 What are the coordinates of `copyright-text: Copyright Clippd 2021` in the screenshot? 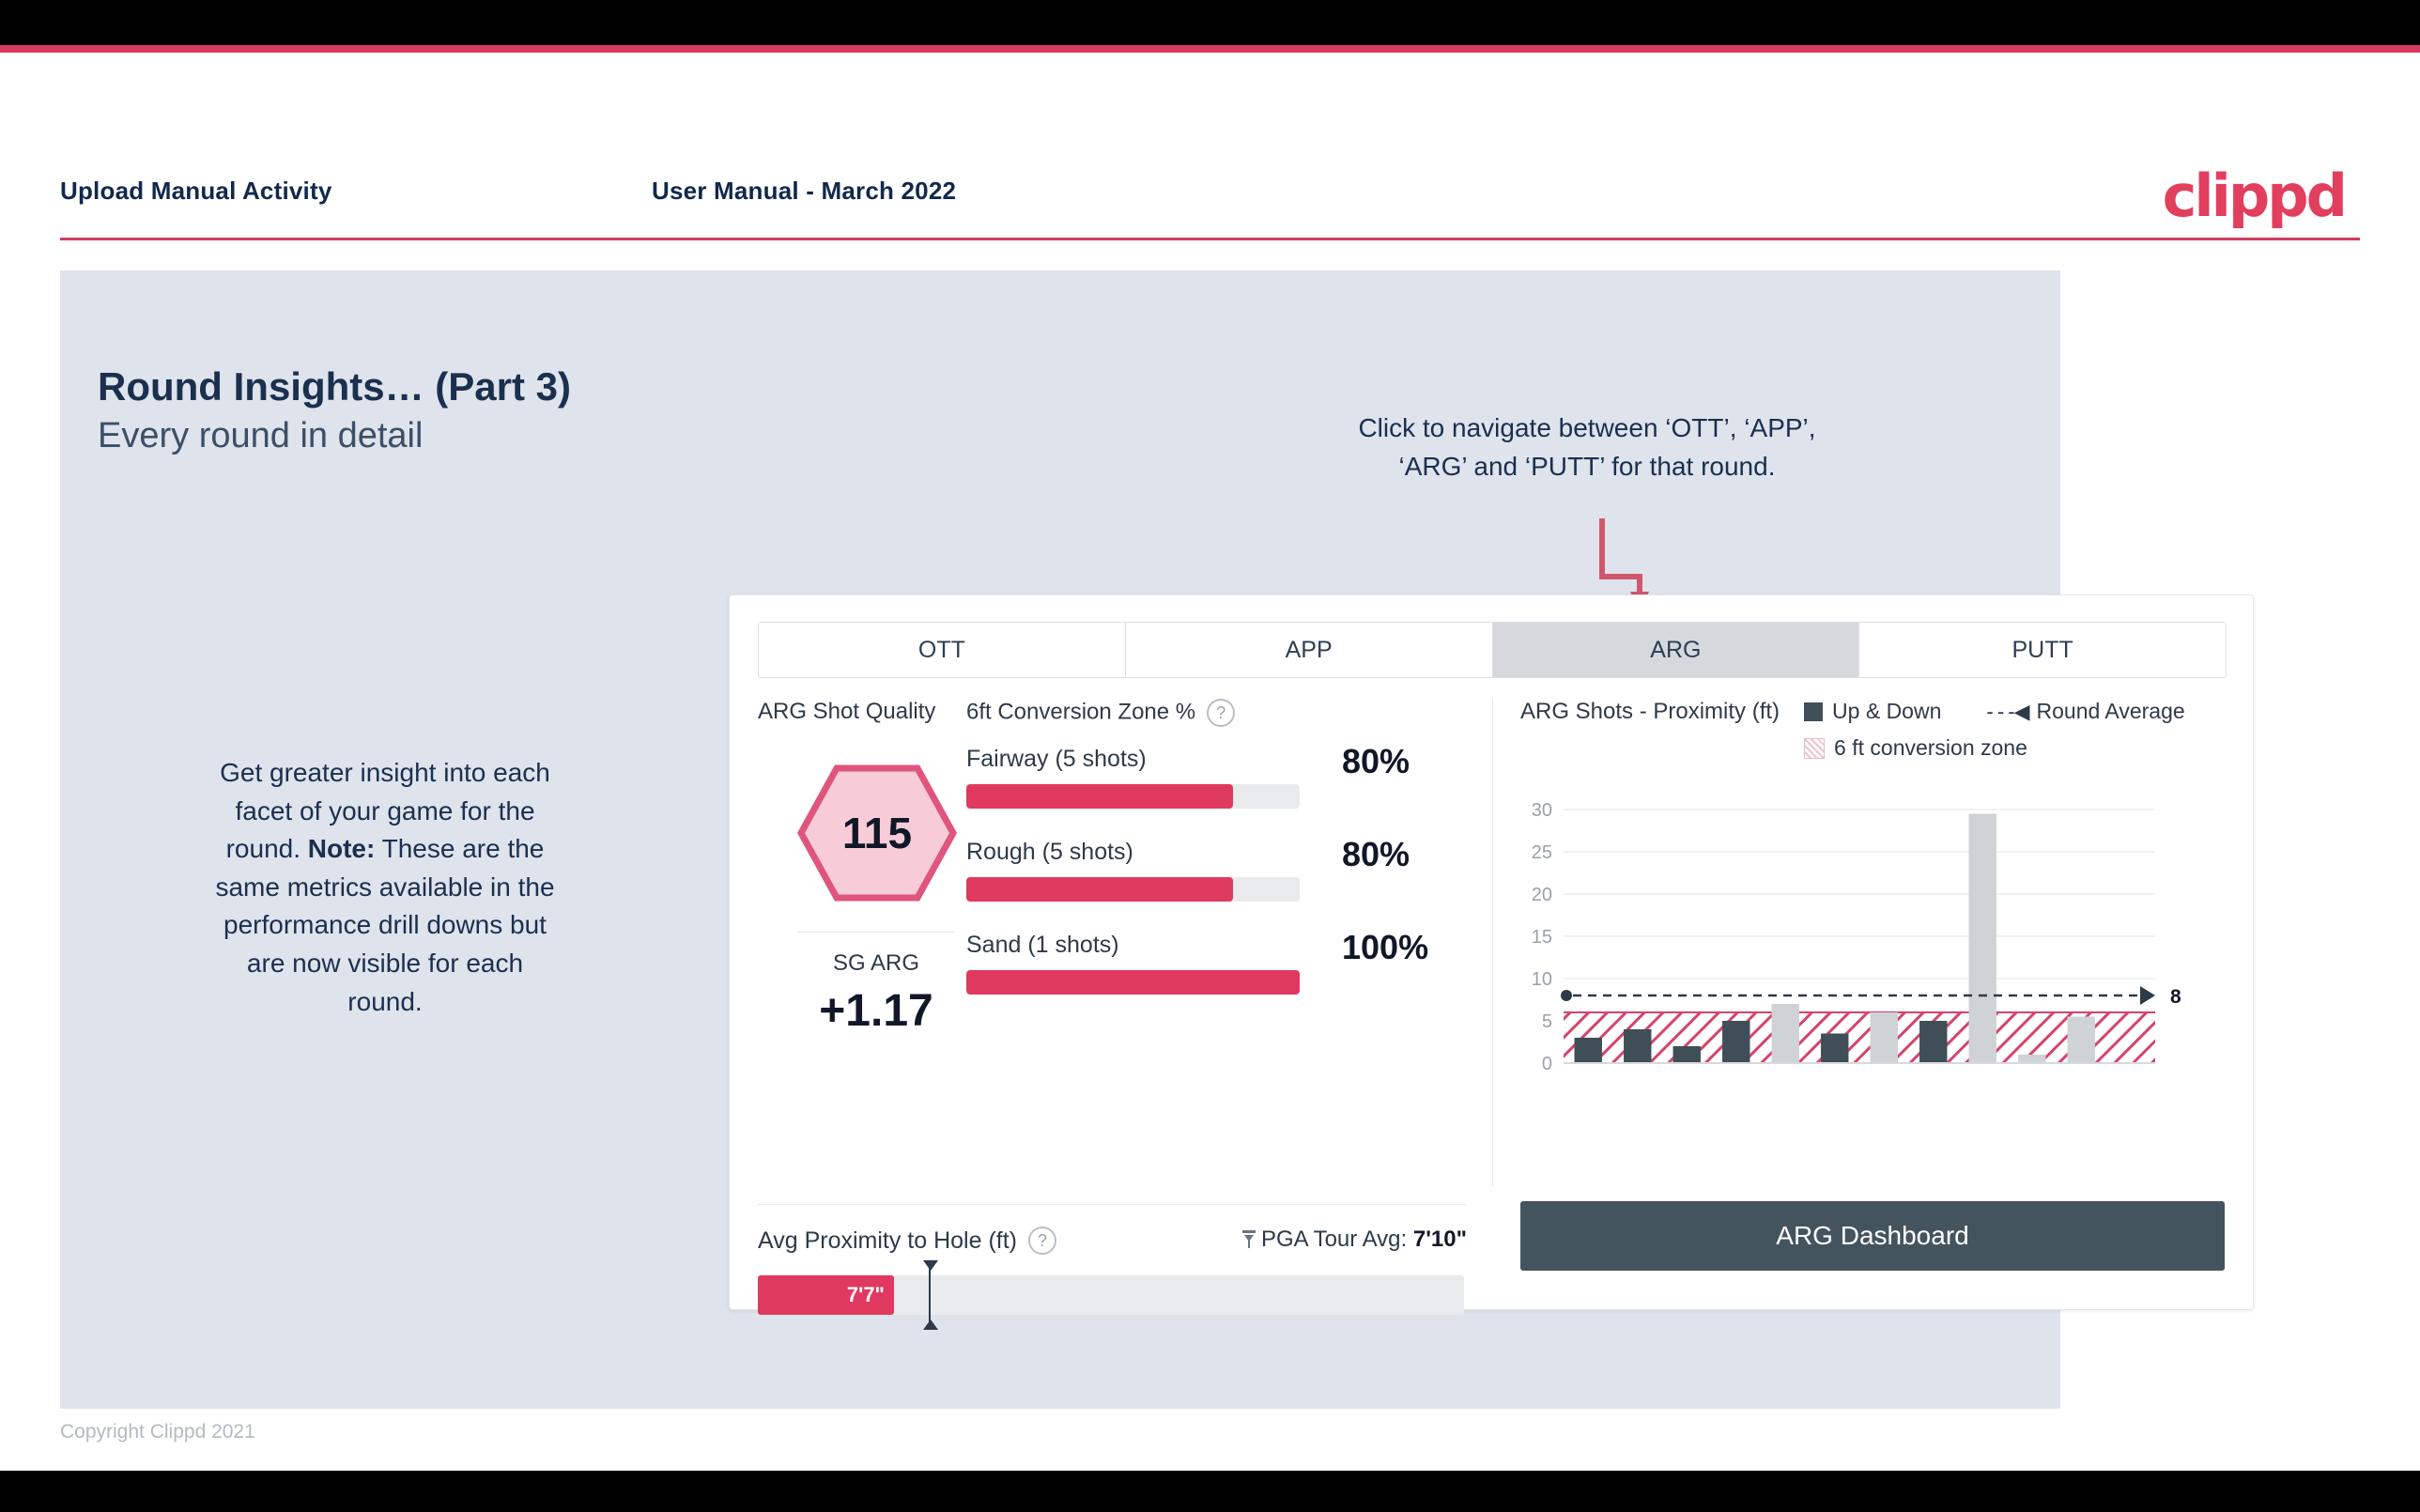 It's located at (157, 1432).